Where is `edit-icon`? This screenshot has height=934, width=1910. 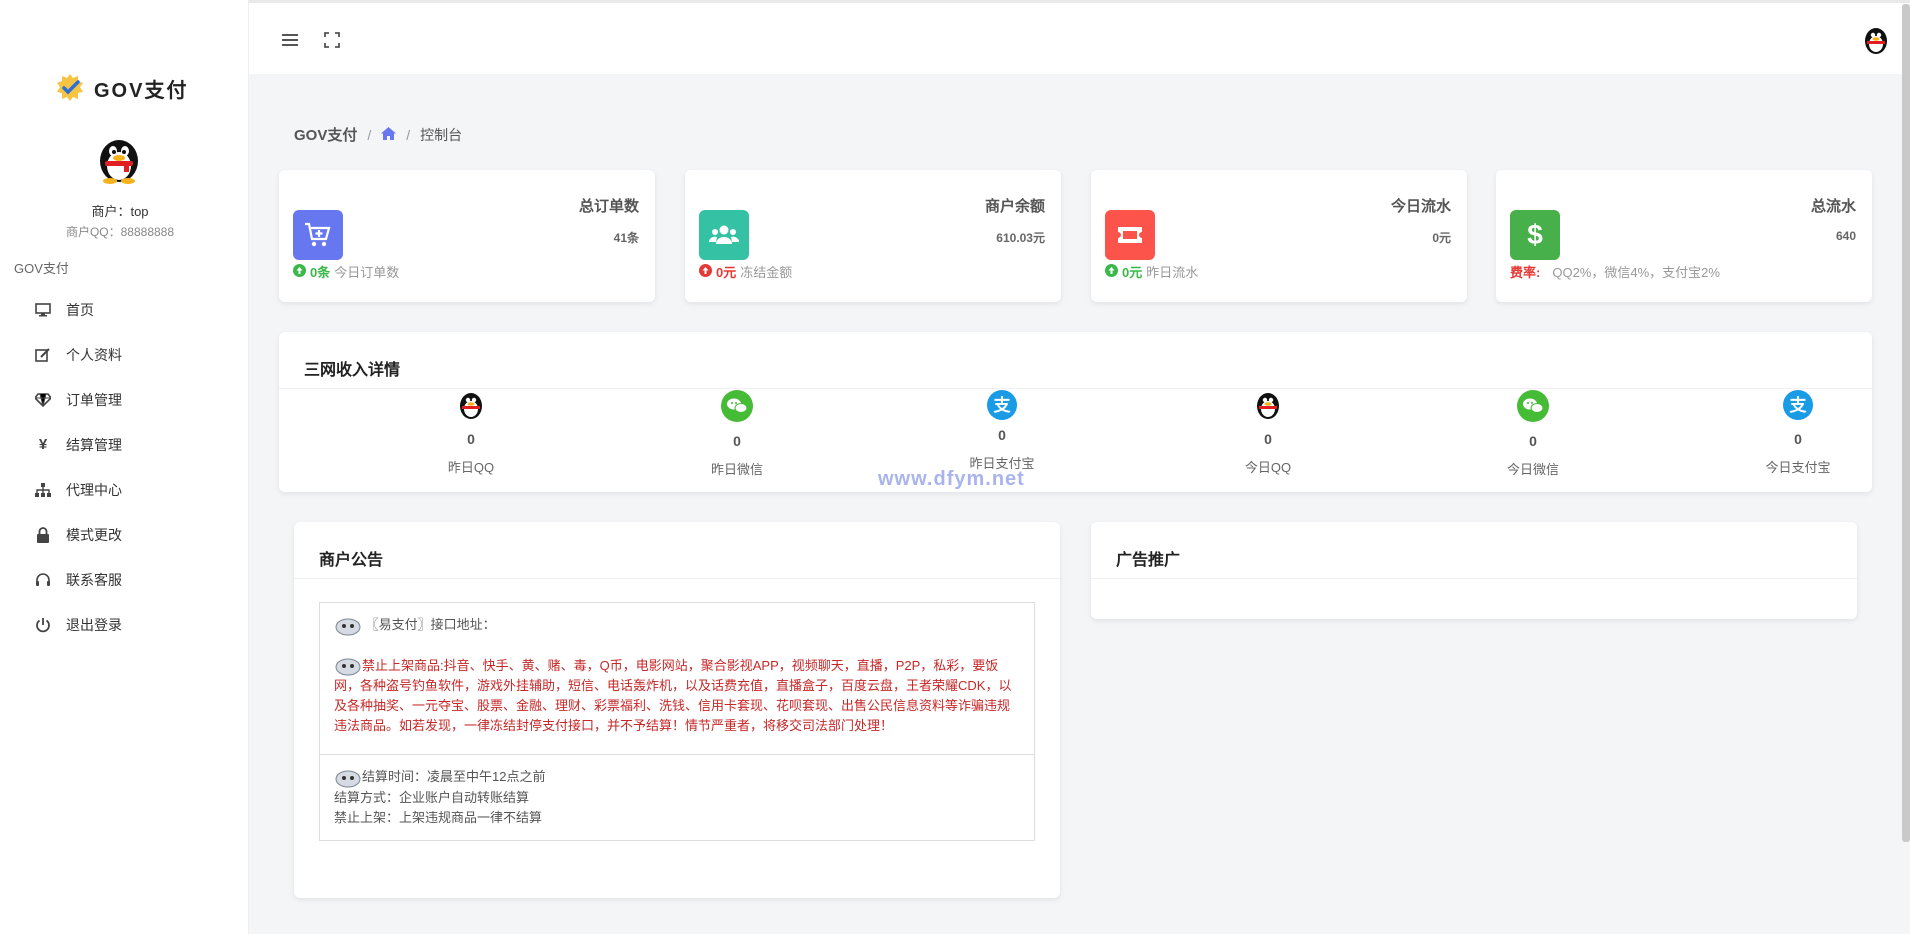
edit-icon is located at coordinates (43, 355).